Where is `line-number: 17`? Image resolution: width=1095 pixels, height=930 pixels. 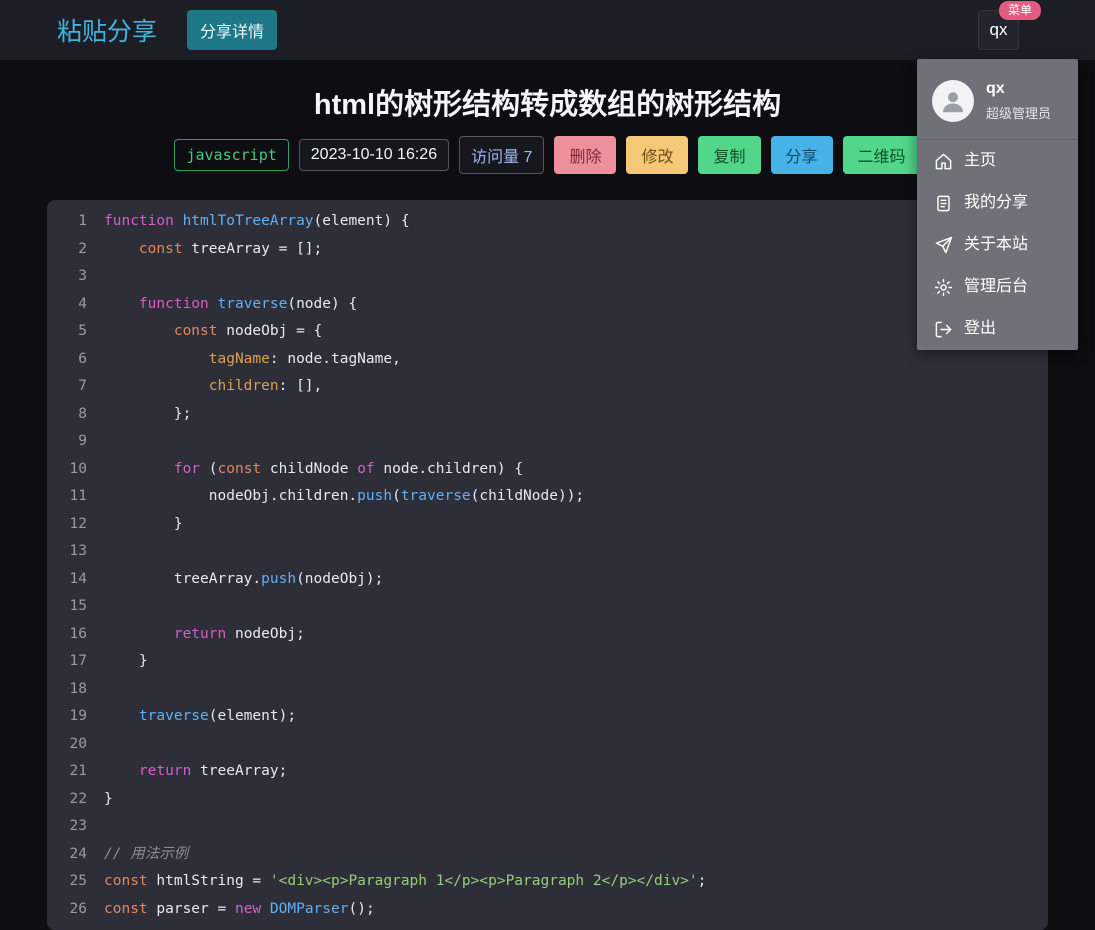 line-number: 17 is located at coordinates (78, 661).